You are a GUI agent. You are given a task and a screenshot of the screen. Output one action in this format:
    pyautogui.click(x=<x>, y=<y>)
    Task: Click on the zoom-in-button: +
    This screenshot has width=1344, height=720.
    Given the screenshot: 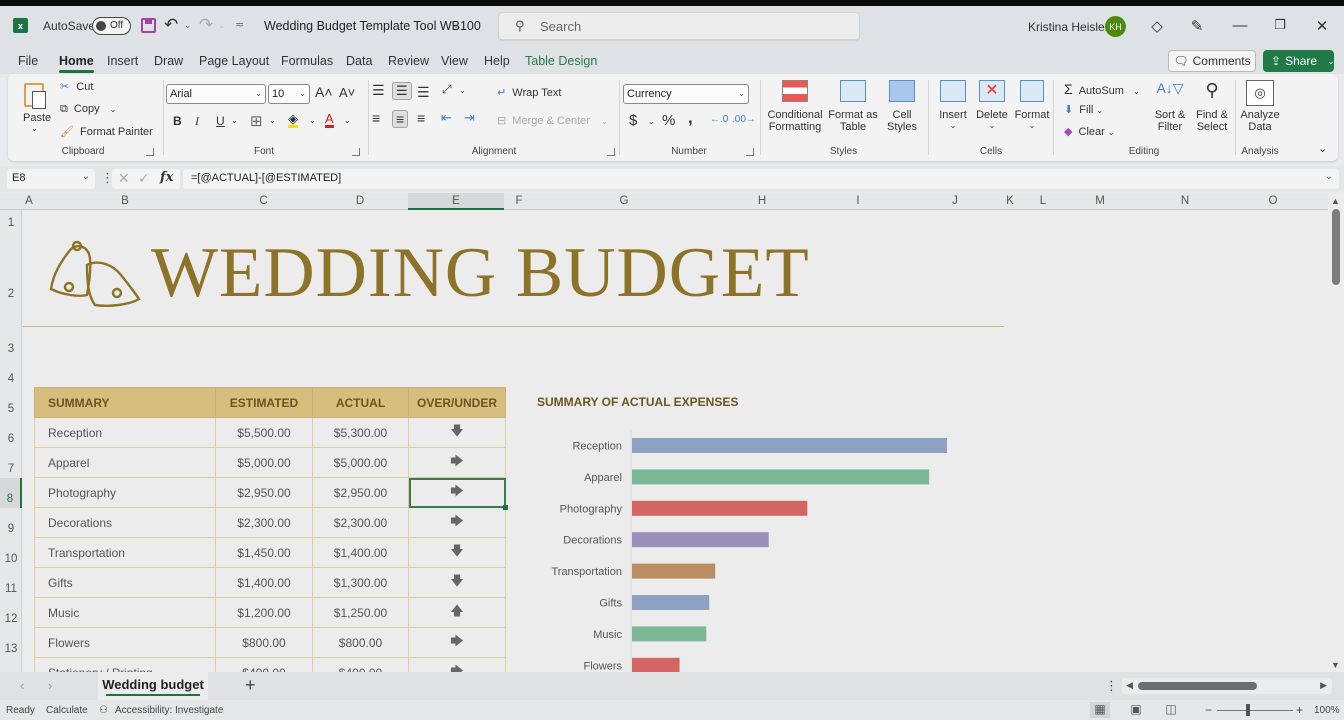 What is the action you would take?
    pyautogui.click(x=1299, y=710)
    